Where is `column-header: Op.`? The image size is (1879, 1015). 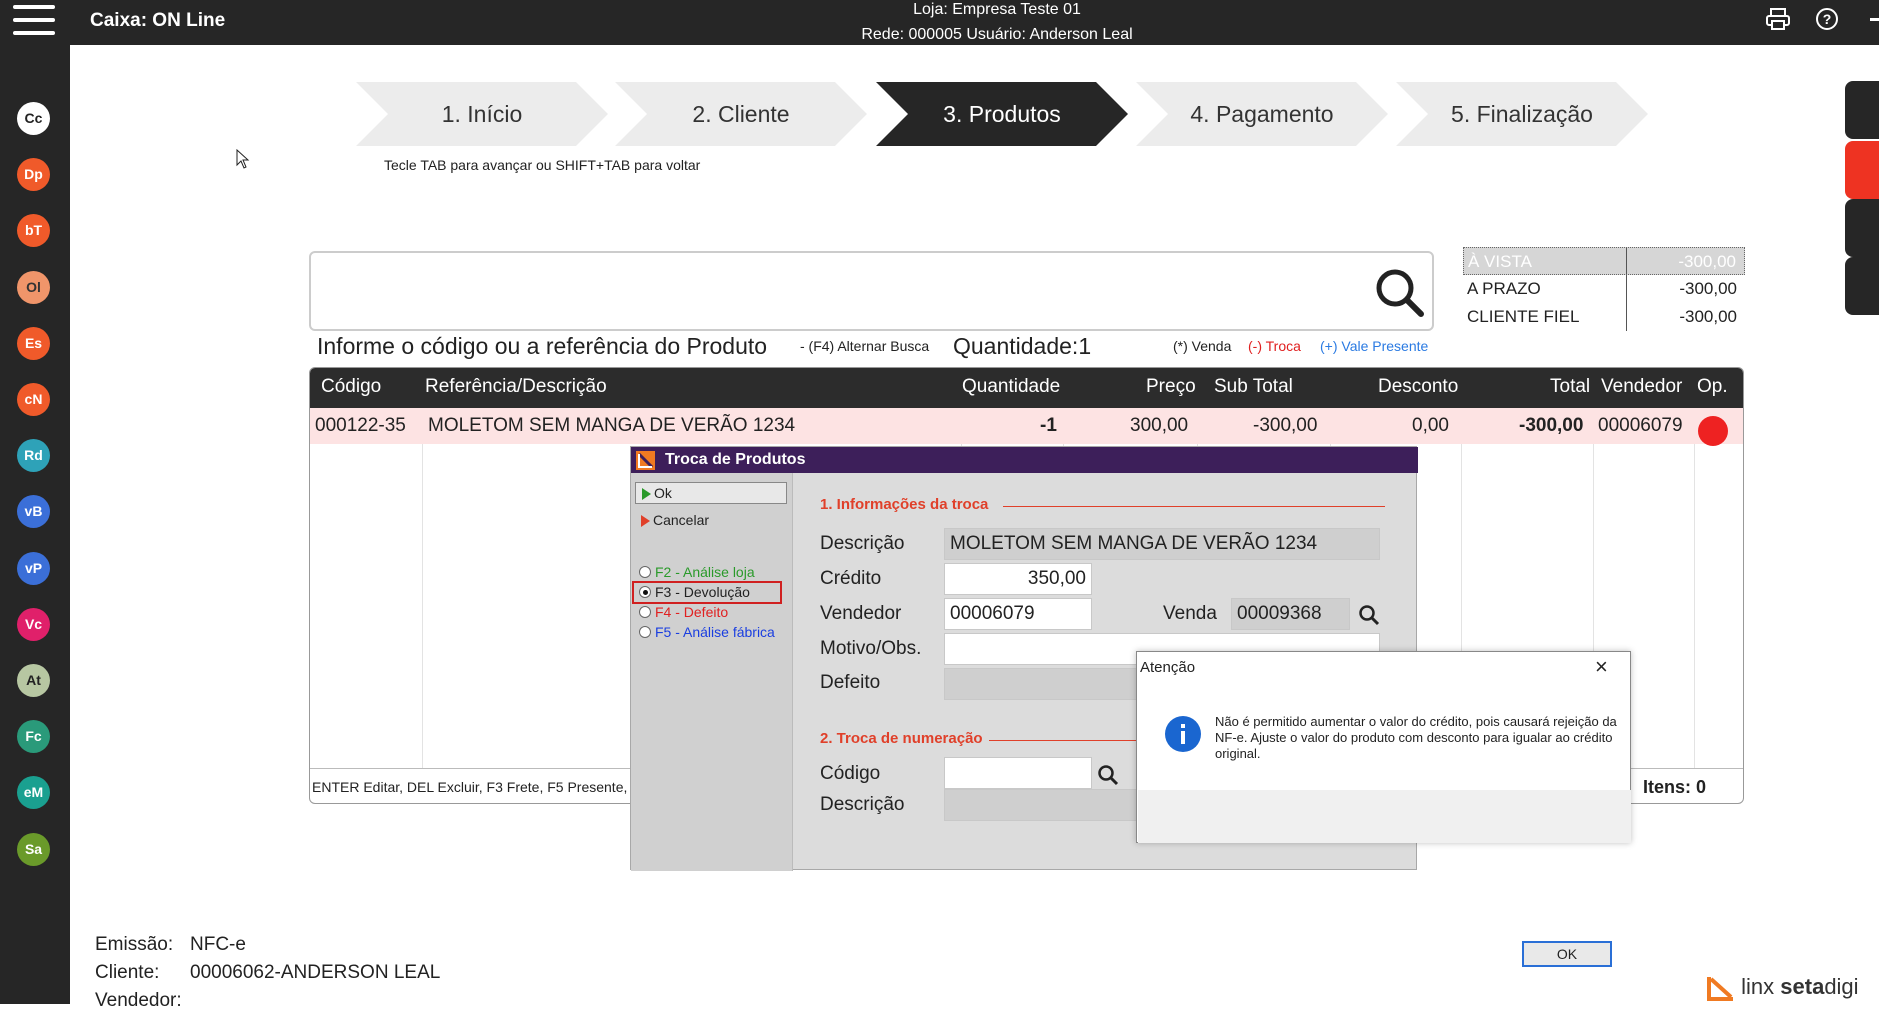 column-header: Op. is located at coordinates (1712, 387).